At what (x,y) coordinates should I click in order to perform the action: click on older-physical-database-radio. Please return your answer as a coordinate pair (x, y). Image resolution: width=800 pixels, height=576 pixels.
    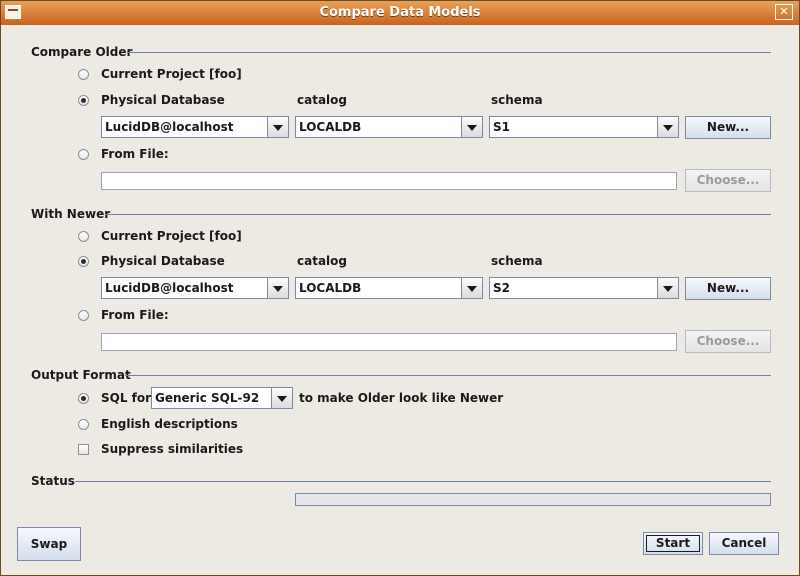
    Looking at the image, I should click on (83, 100).